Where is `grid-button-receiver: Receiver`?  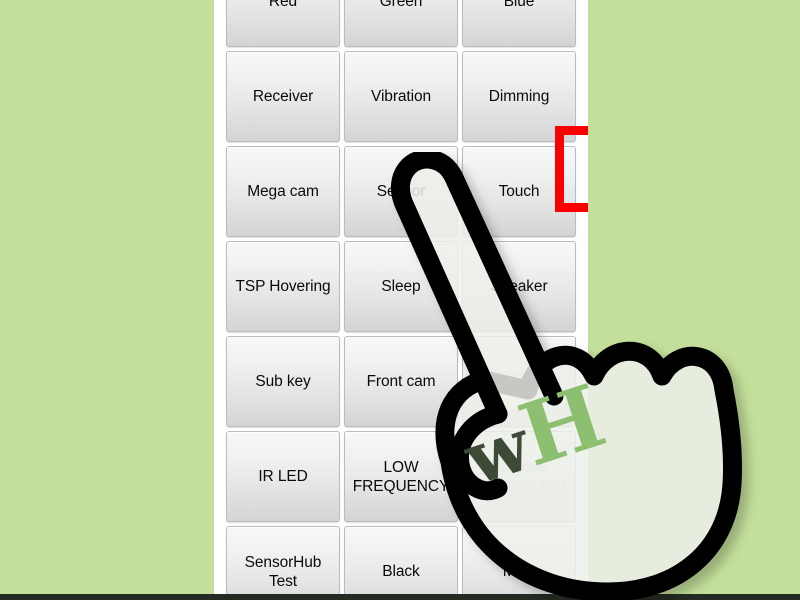 grid-button-receiver: Receiver is located at coordinates (283, 96).